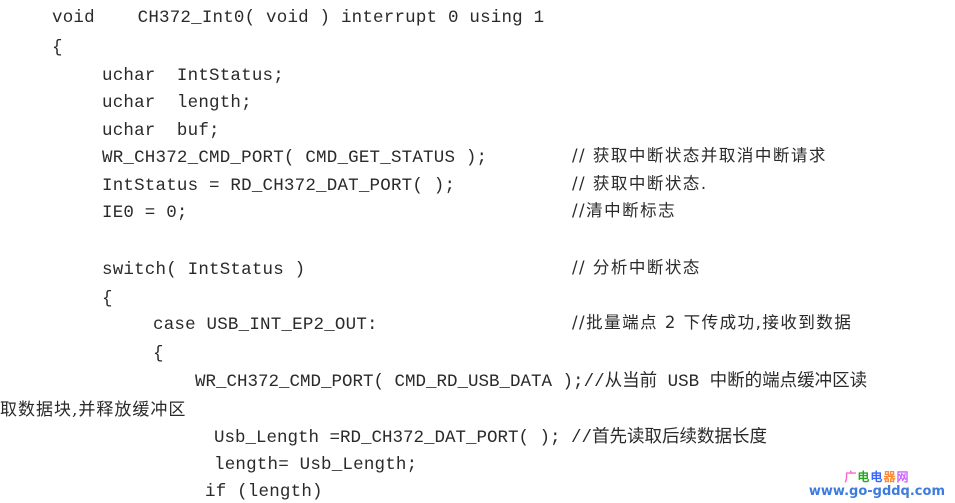  What do you see at coordinates (851, 477) in the screenshot?
I see `watermark-char: 广` at bounding box center [851, 477].